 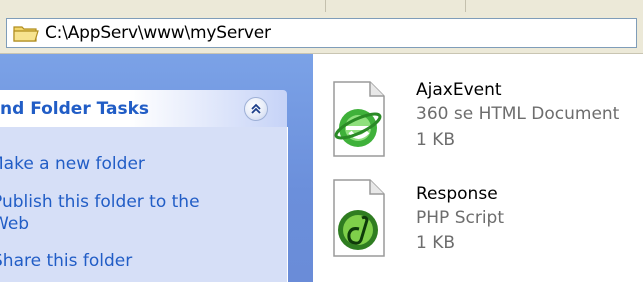 What do you see at coordinates (459, 90) in the screenshot?
I see `file-name: AjaxEvent` at bounding box center [459, 90].